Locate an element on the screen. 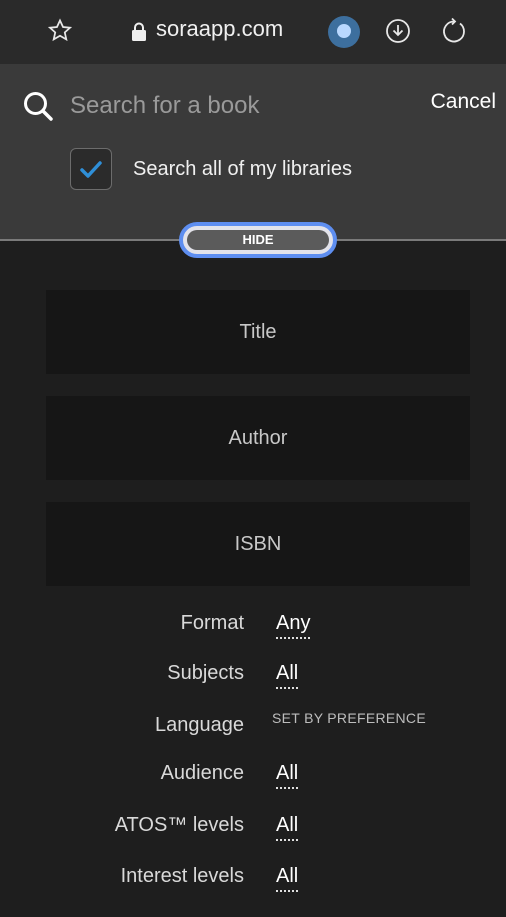 This screenshot has width=506, height=917. subjects-filter-value: All is located at coordinates (287, 675).